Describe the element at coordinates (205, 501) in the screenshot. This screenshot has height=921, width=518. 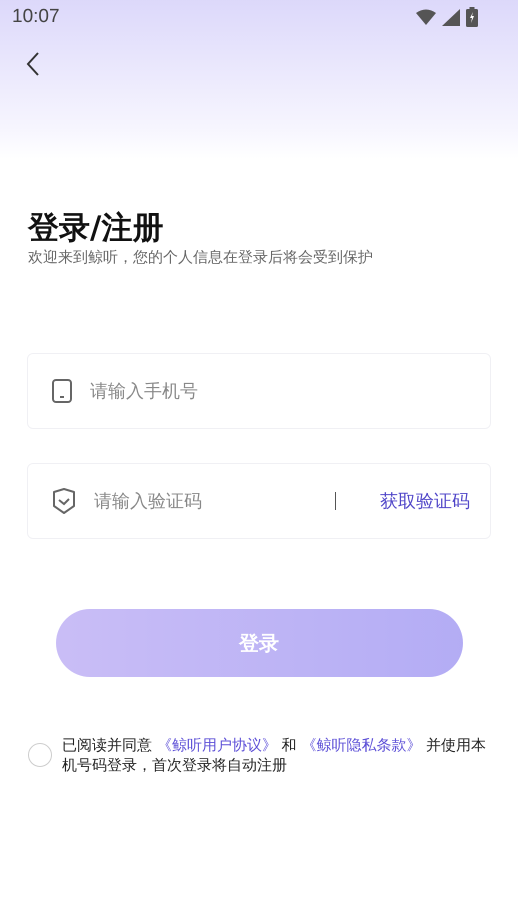
I see `code-input-field: 请输入验证码` at that location.